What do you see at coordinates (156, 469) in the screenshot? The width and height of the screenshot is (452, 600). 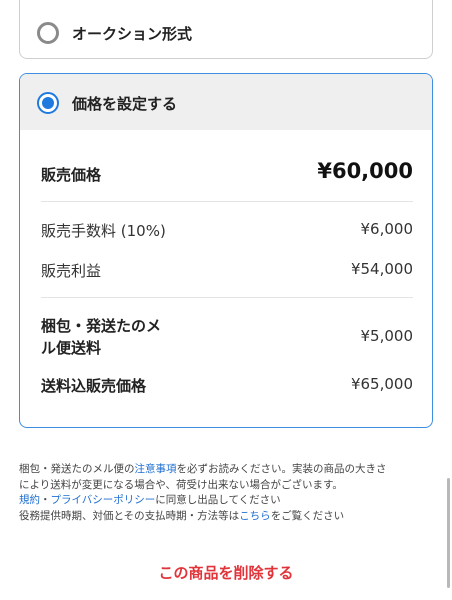 I see `caution-link: 注意事項` at bounding box center [156, 469].